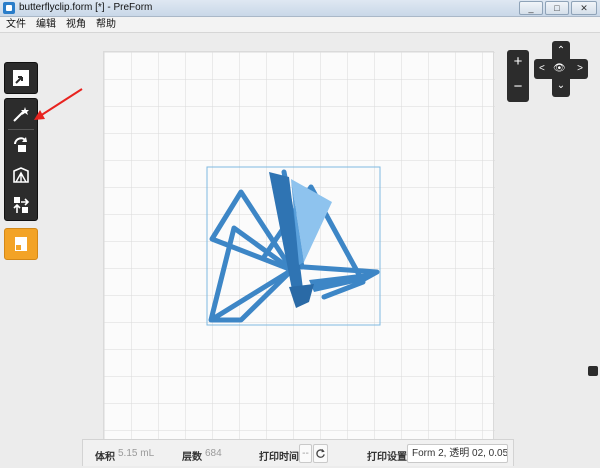 The image size is (600, 468). I want to click on zoom-controls: + −, so click(518, 76).